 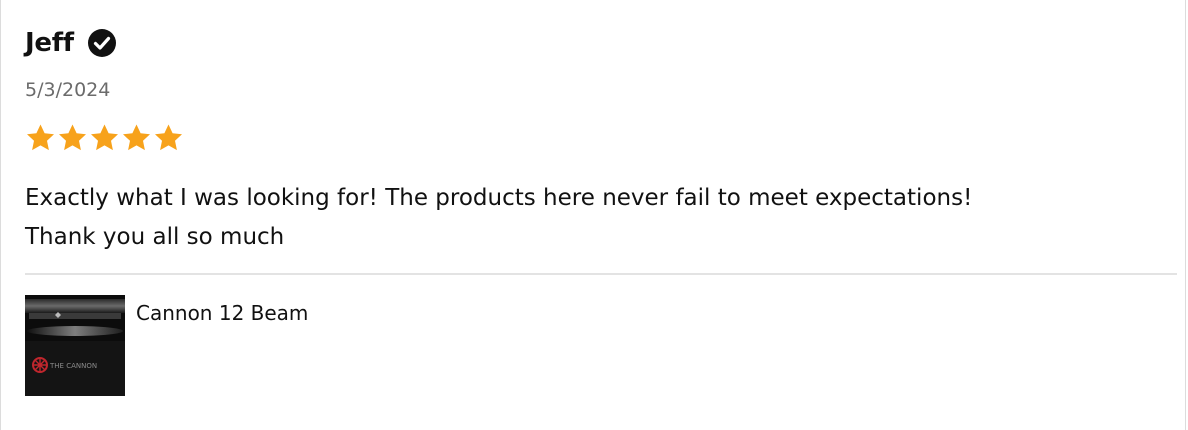 What do you see at coordinates (155, 237) in the screenshot?
I see `review-text-line: Thank you all so much` at bounding box center [155, 237].